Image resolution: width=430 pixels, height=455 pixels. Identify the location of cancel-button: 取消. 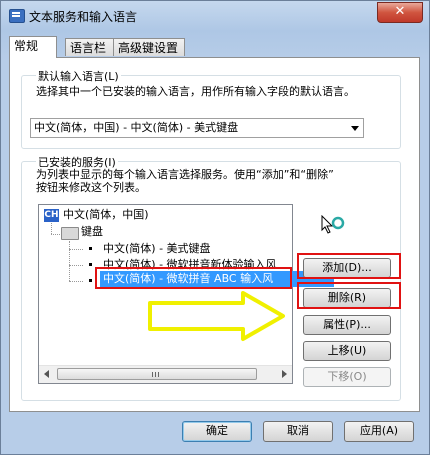
(298, 431).